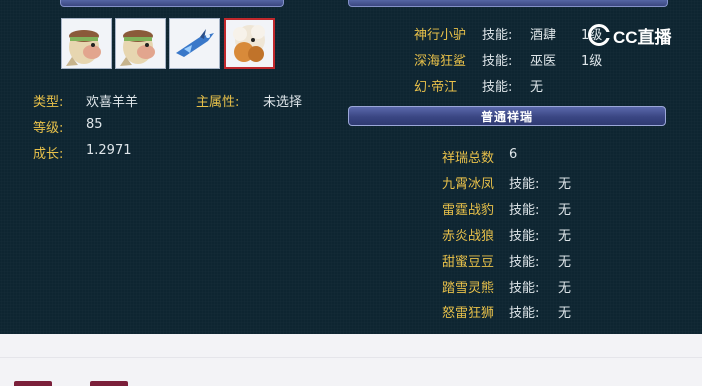  I want to click on main-attribute-label: 主属性:, so click(218, 102).